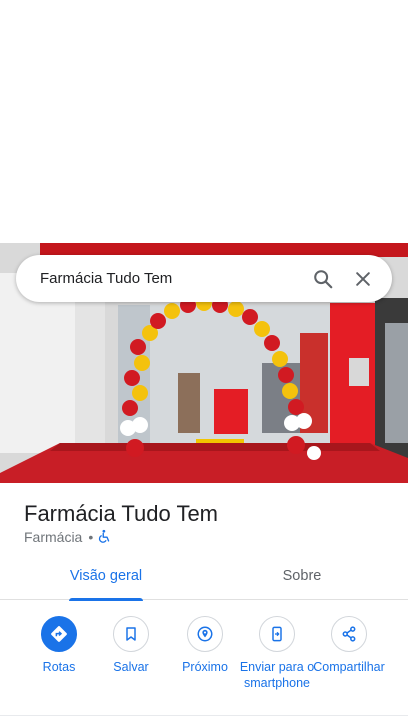  Describe the element at coordinates (131, 634) in the screenshot. I see `bookmark-icon` at that location.